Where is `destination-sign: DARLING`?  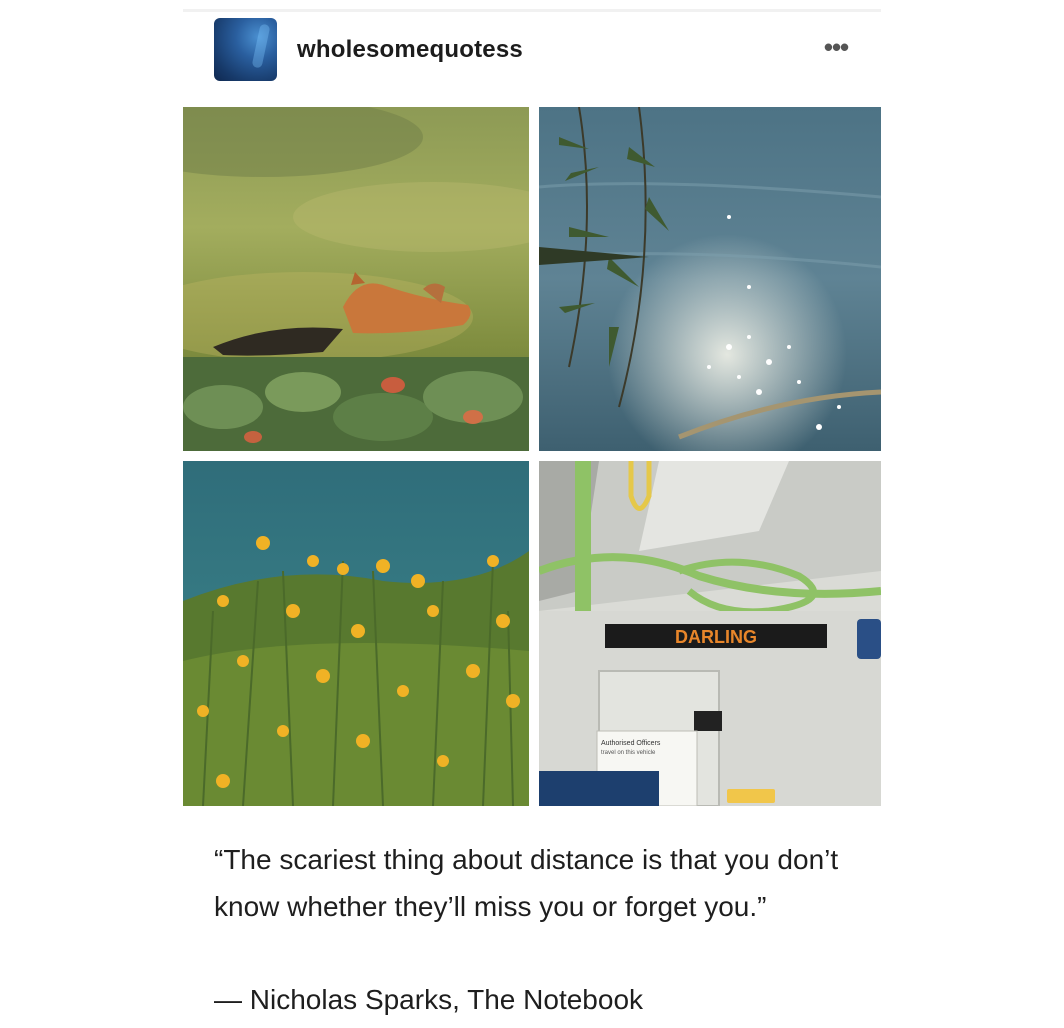 destination-sign: DARLING is located at coordinates (716, 637).